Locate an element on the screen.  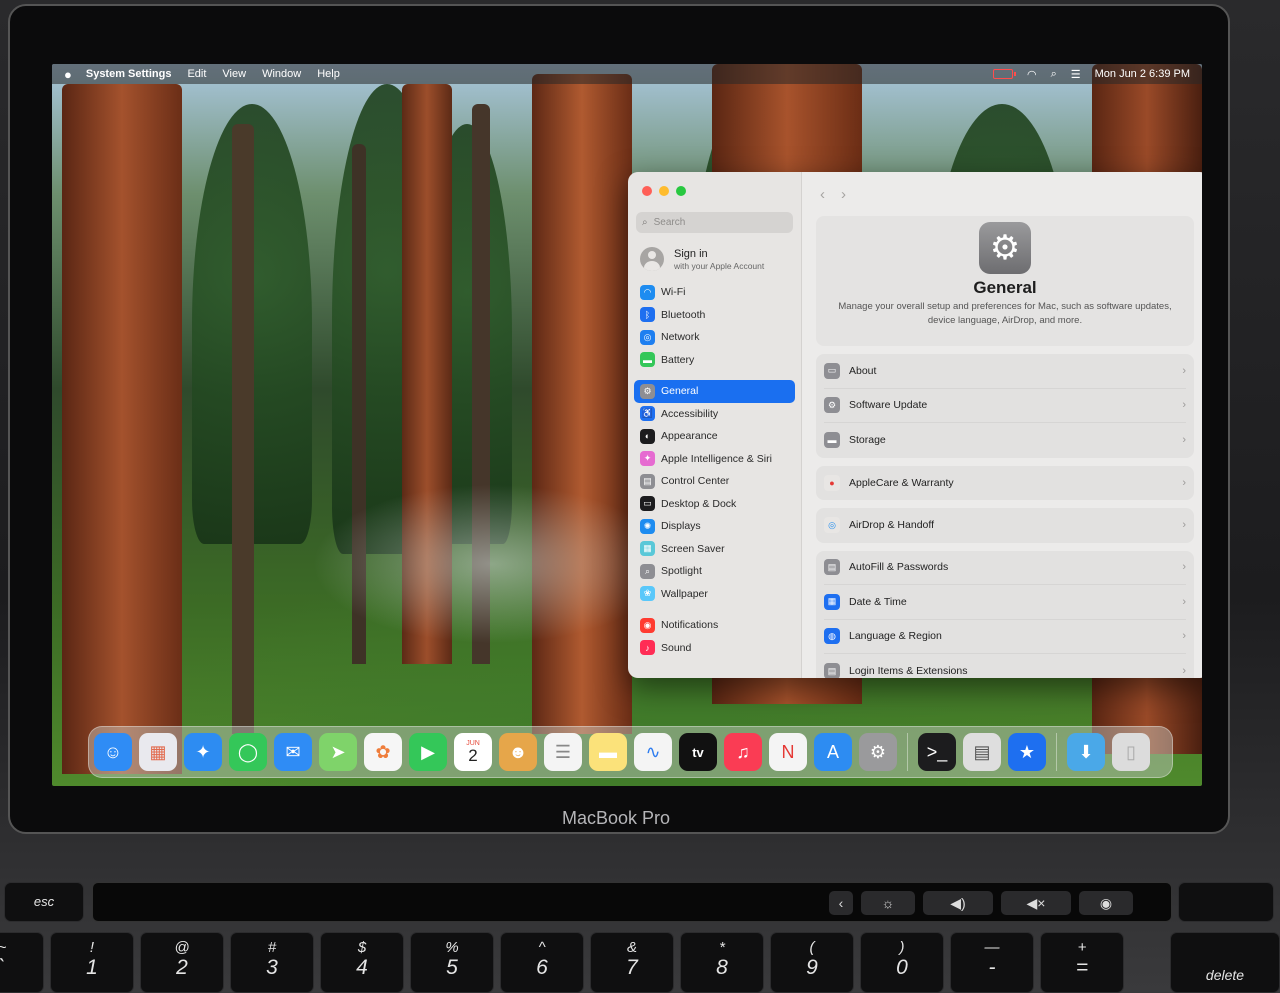
key-7: & 7 is located at coordinates (632, 962).